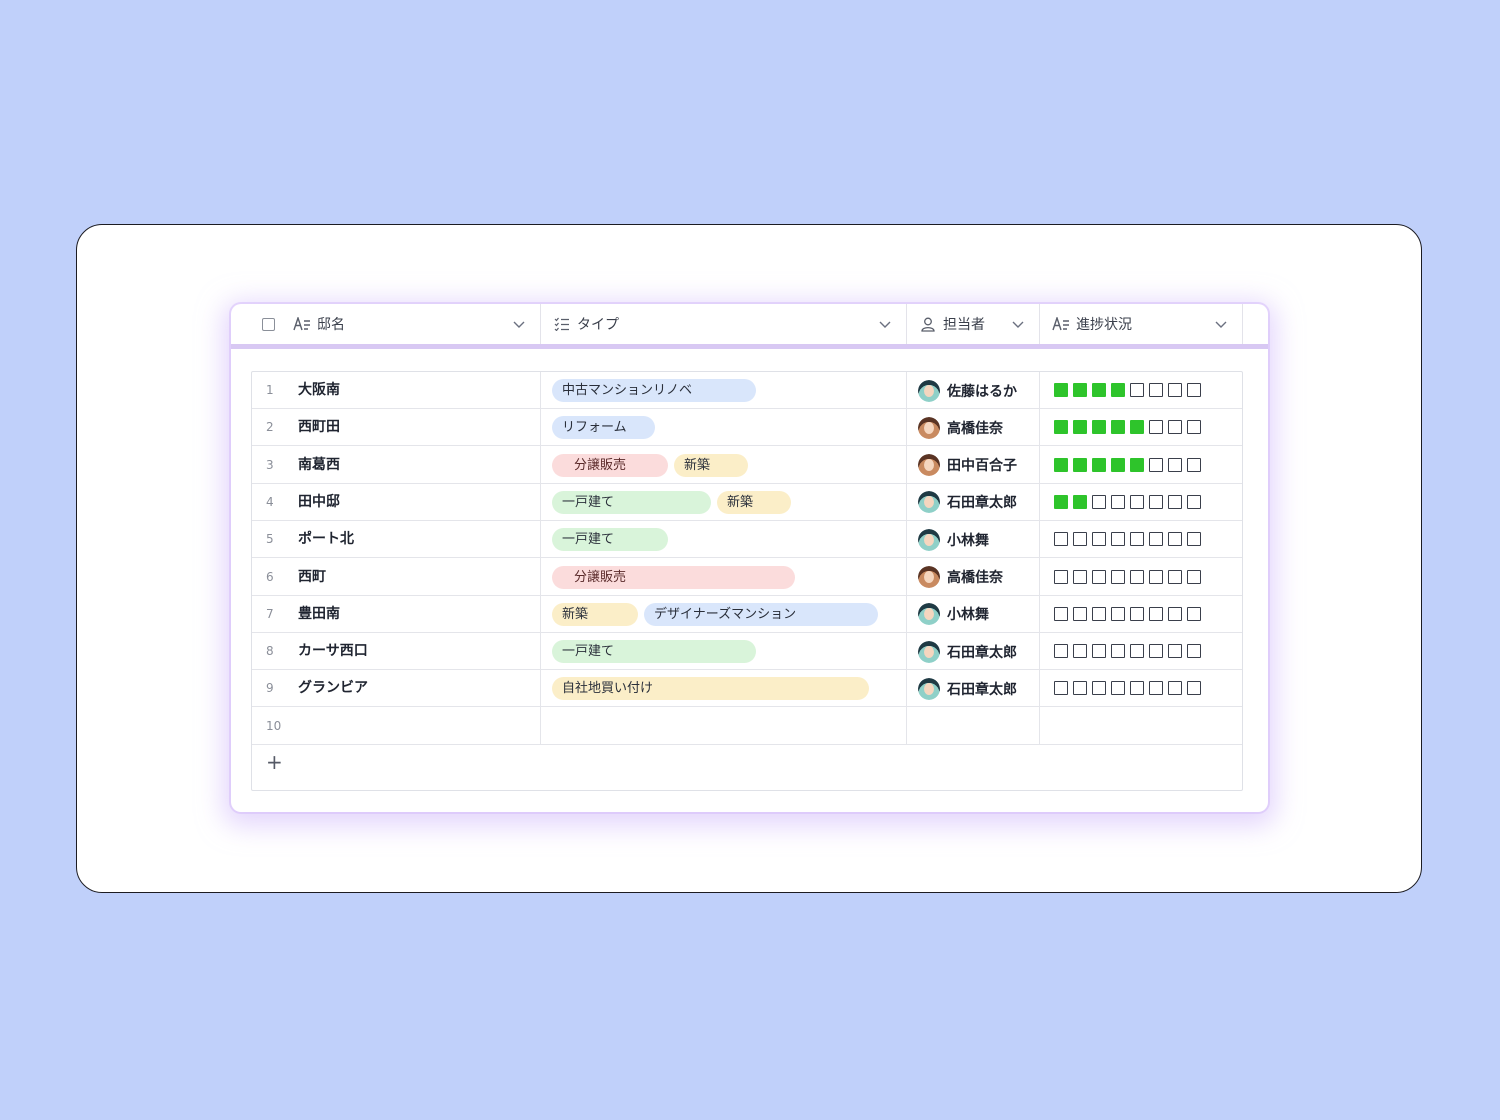 Image resolution: width=1500 pixels, height=1120 pixels. I want to click on header-type: タイプ, so click(729, 324).